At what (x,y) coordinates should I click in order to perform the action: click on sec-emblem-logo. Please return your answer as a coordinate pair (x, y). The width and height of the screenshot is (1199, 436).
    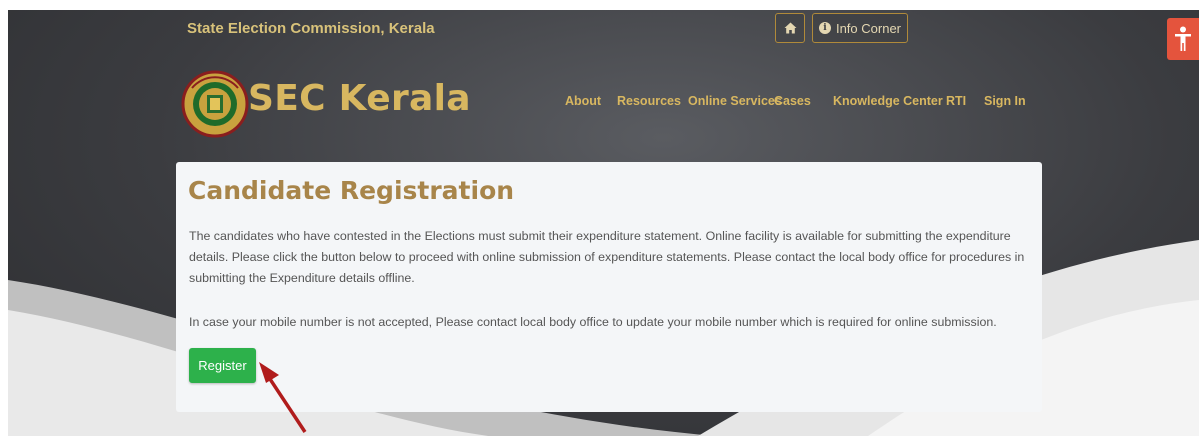
    Looking at the image, I should click on (215, 106).